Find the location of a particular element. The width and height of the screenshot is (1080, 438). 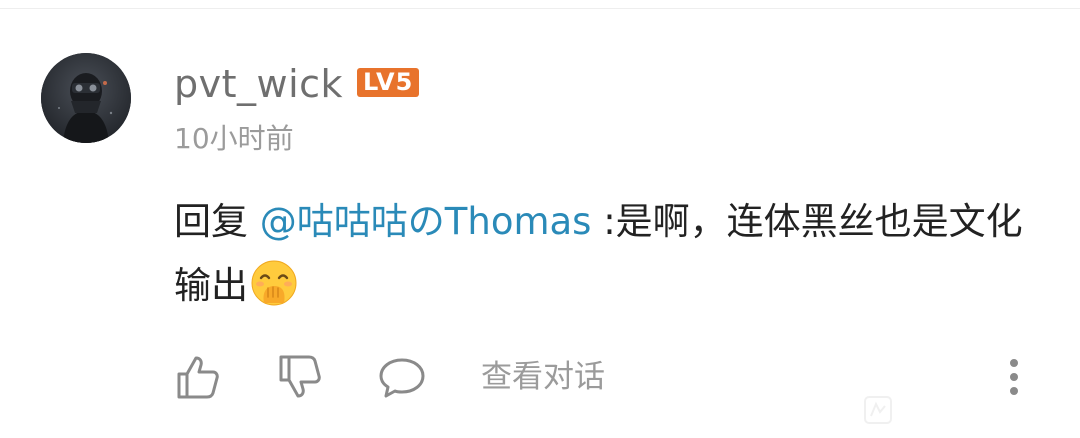

timestamp: 10小时前 is located at coordinates (234, 138).